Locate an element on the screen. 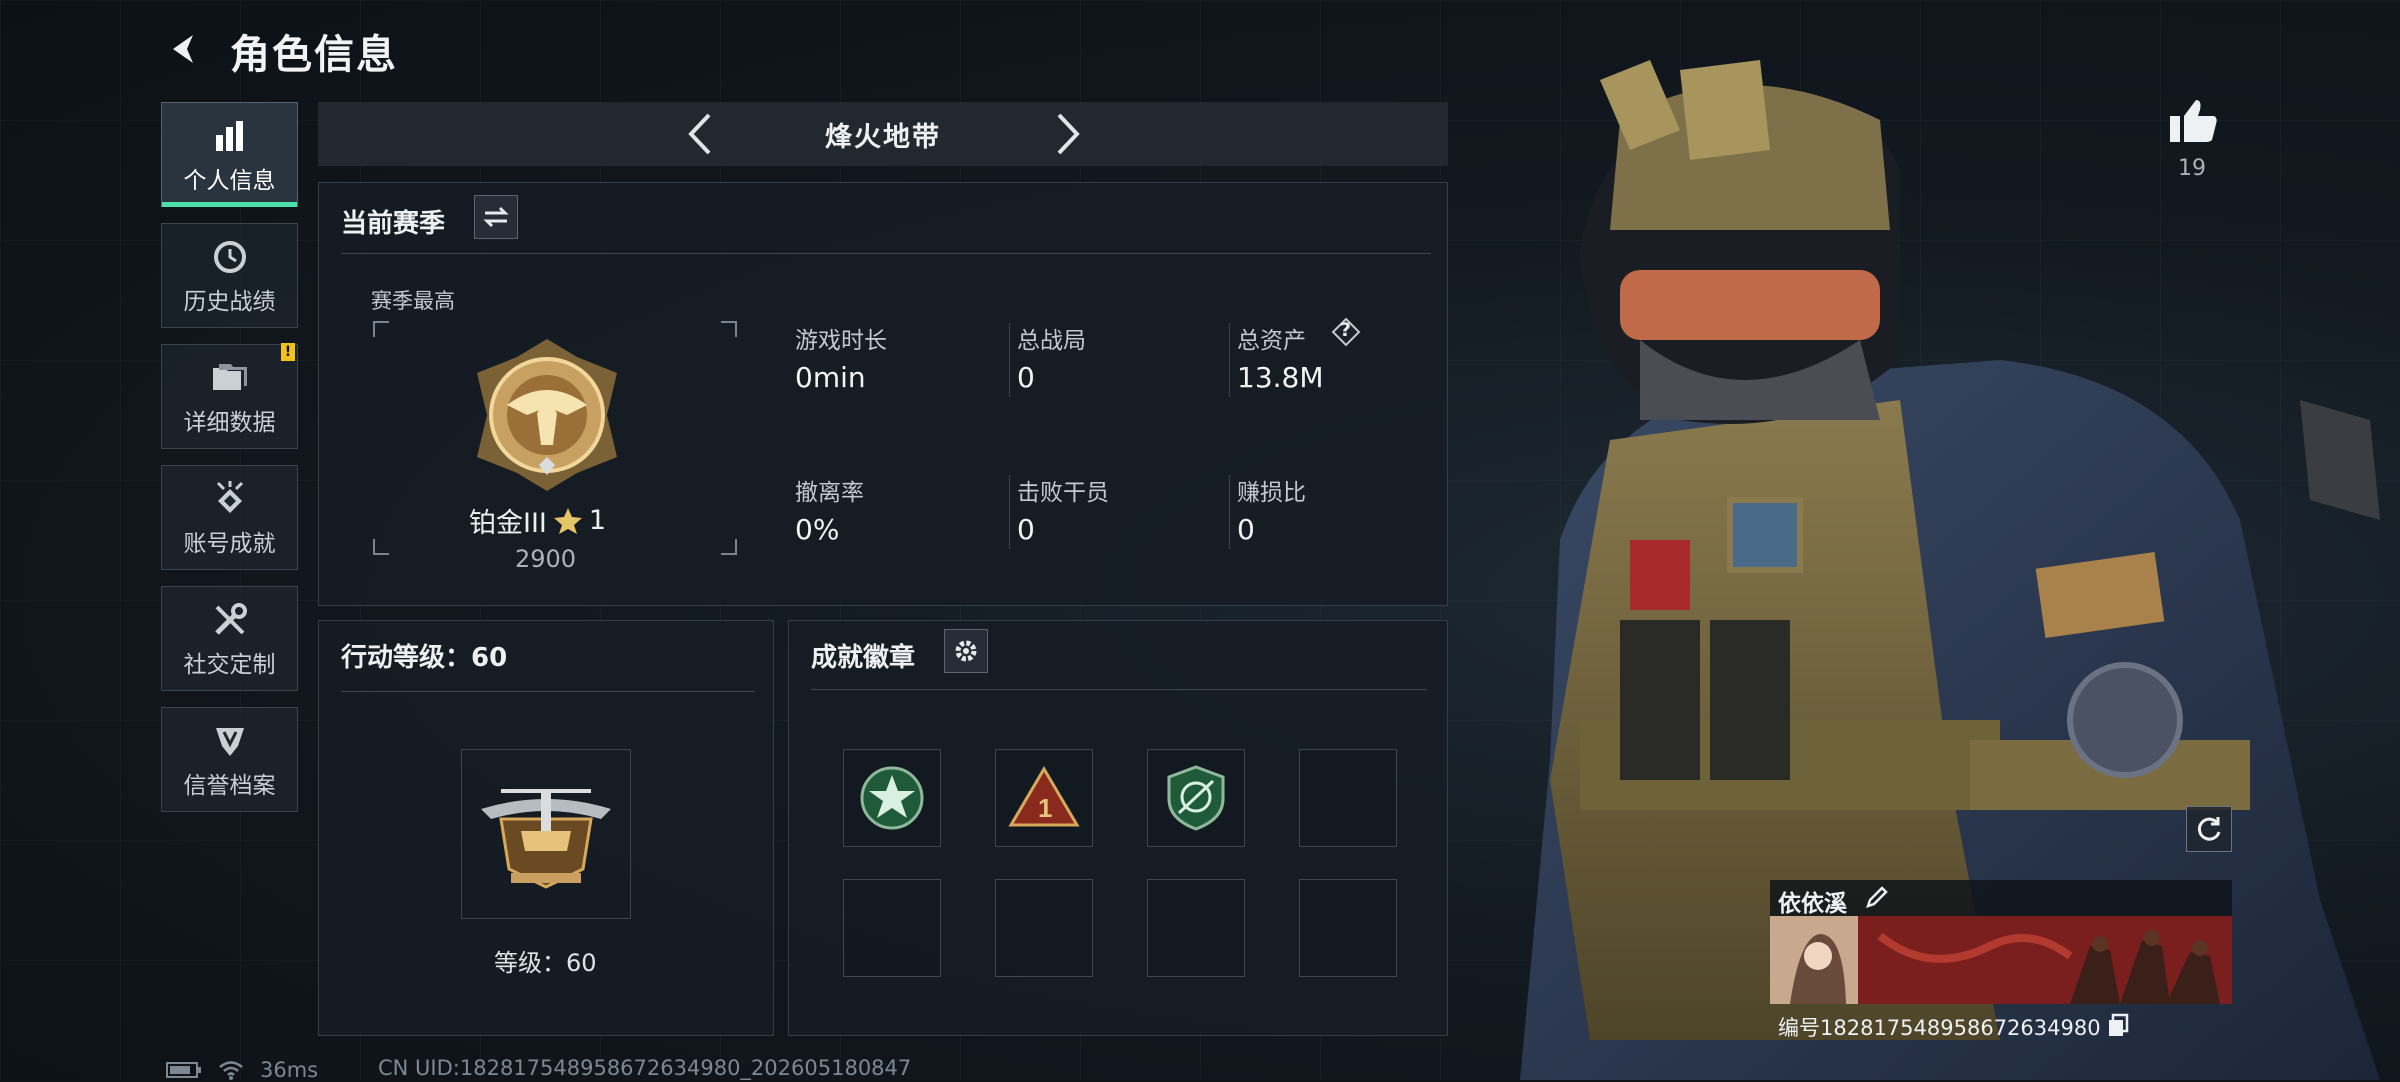  sidebar-item-reputation: 信誉档案 is located at coordinates (229, 759).